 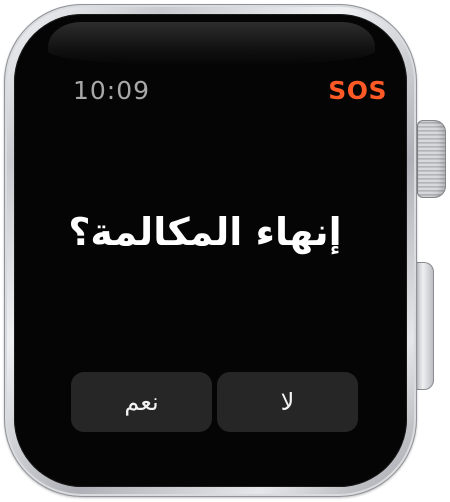 I want to click on yes-button-label: نعم, so click(x=141, y=402).